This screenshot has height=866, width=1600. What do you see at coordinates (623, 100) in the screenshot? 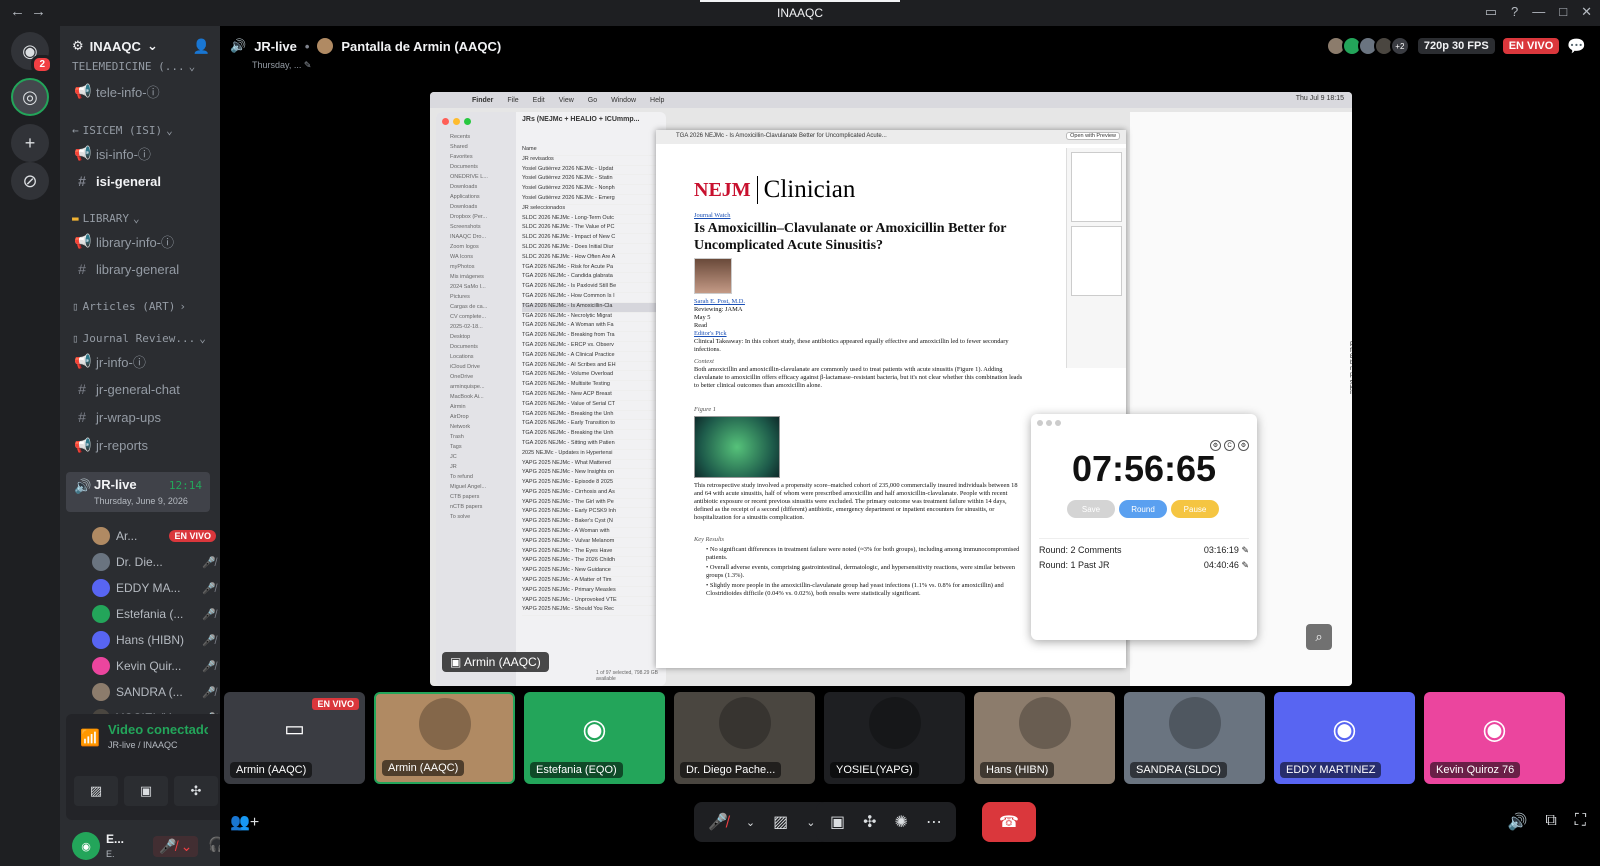
I see `menubar-item: Window` at bounding box center [623, 100].